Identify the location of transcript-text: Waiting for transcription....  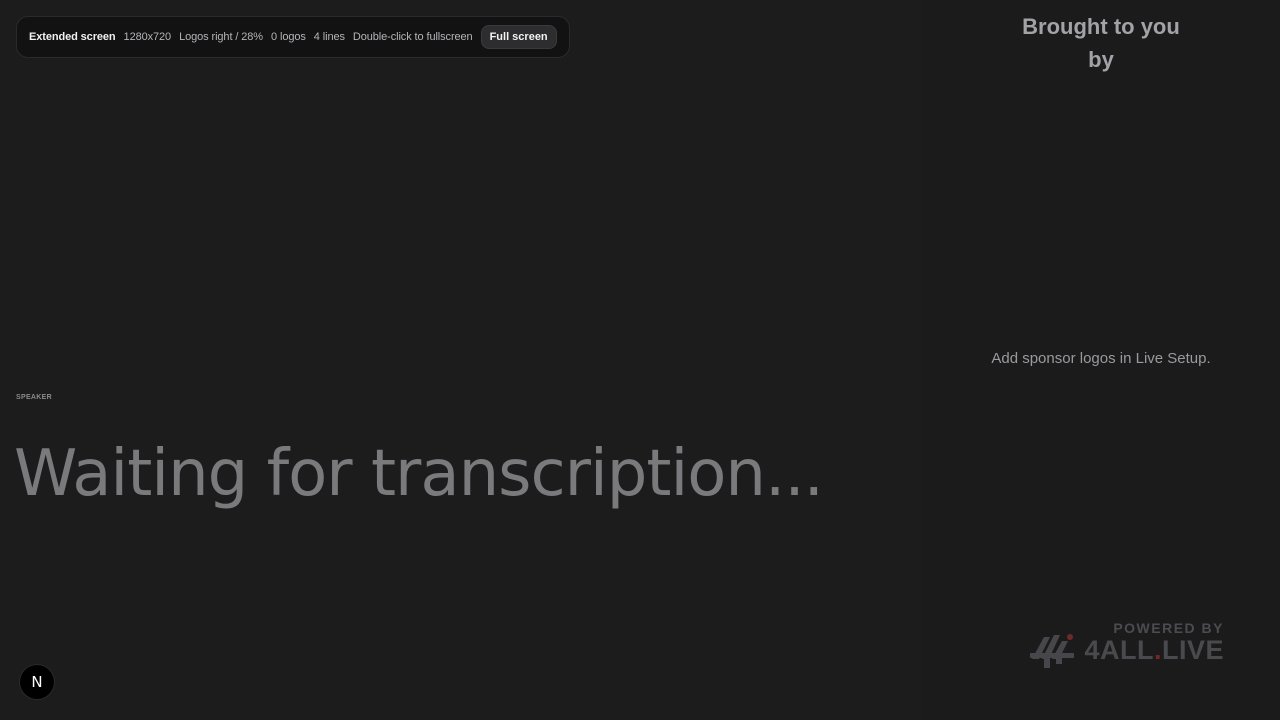
(419, 474).